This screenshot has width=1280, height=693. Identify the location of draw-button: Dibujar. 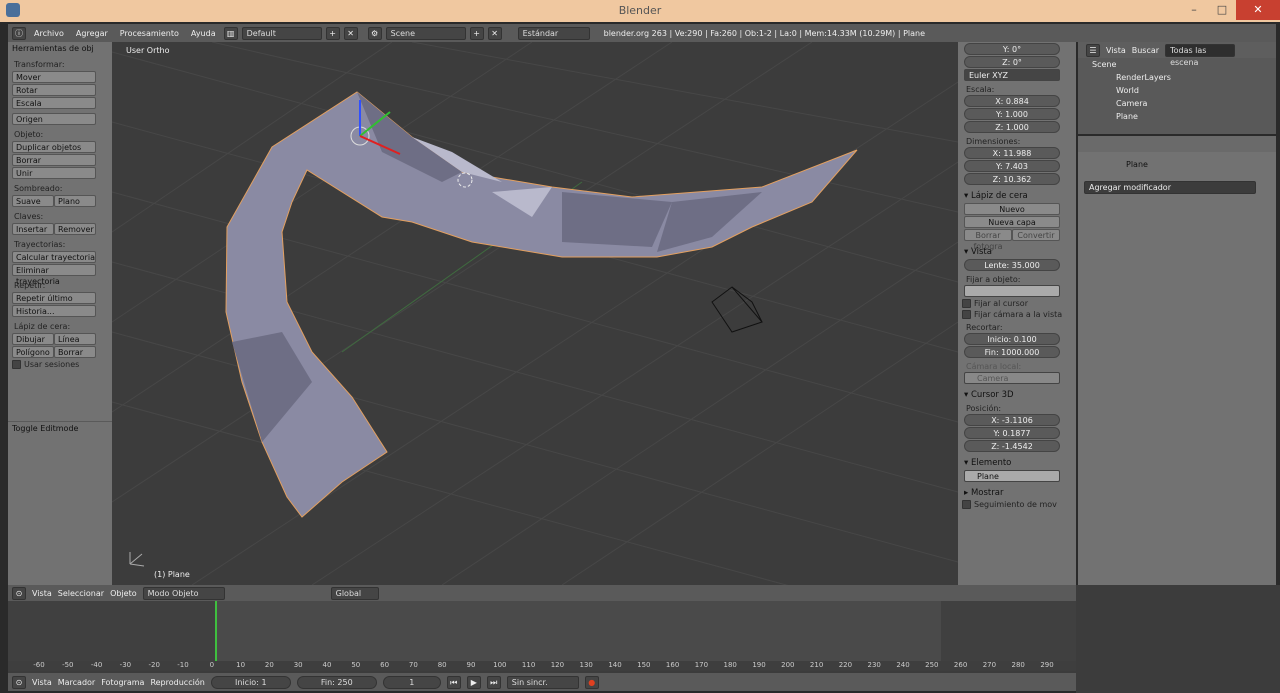
(33, 339).